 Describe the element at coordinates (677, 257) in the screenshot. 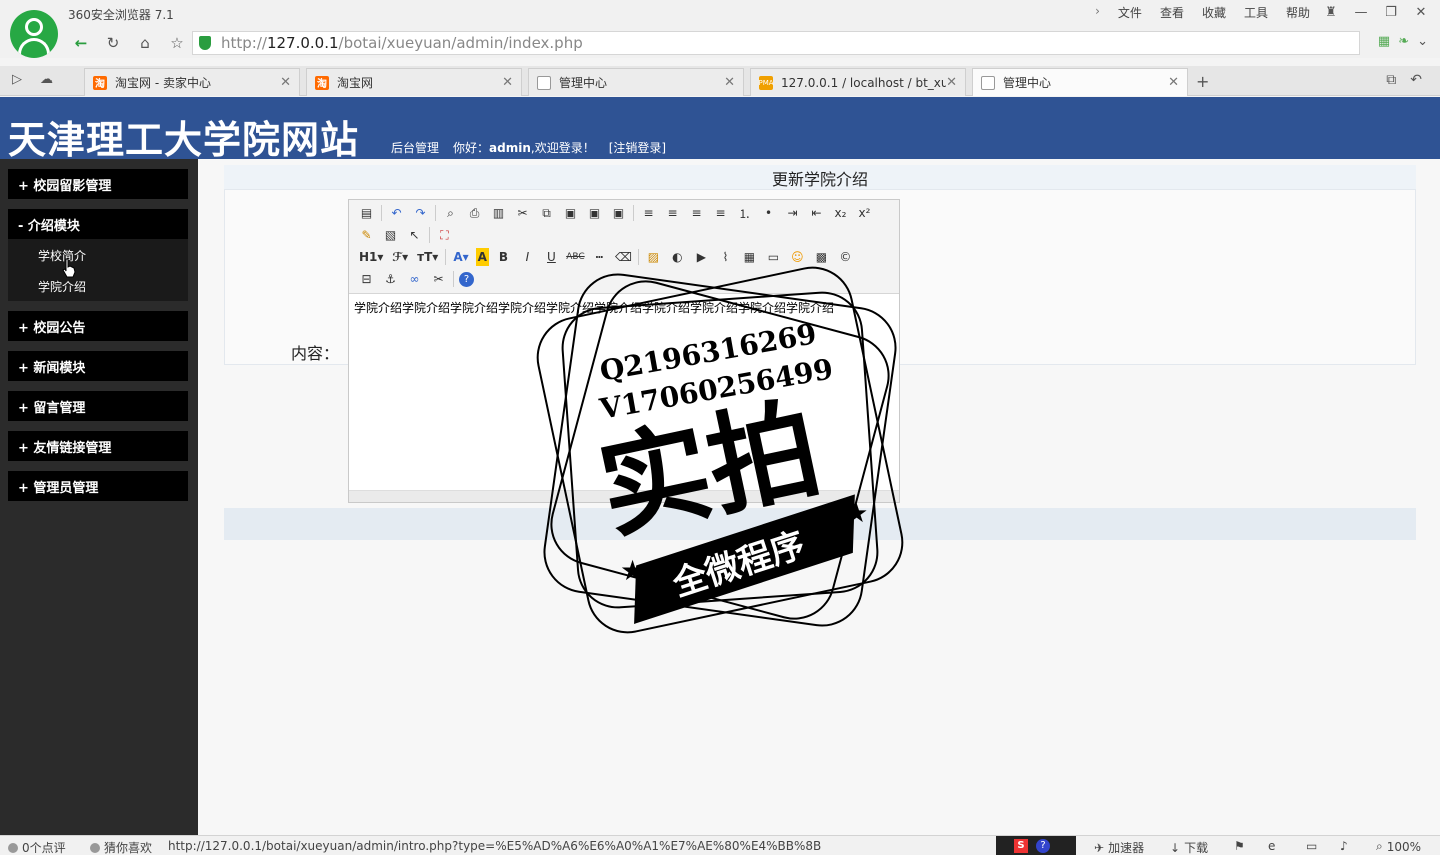

I see `flash-icon: ◐` at that location.